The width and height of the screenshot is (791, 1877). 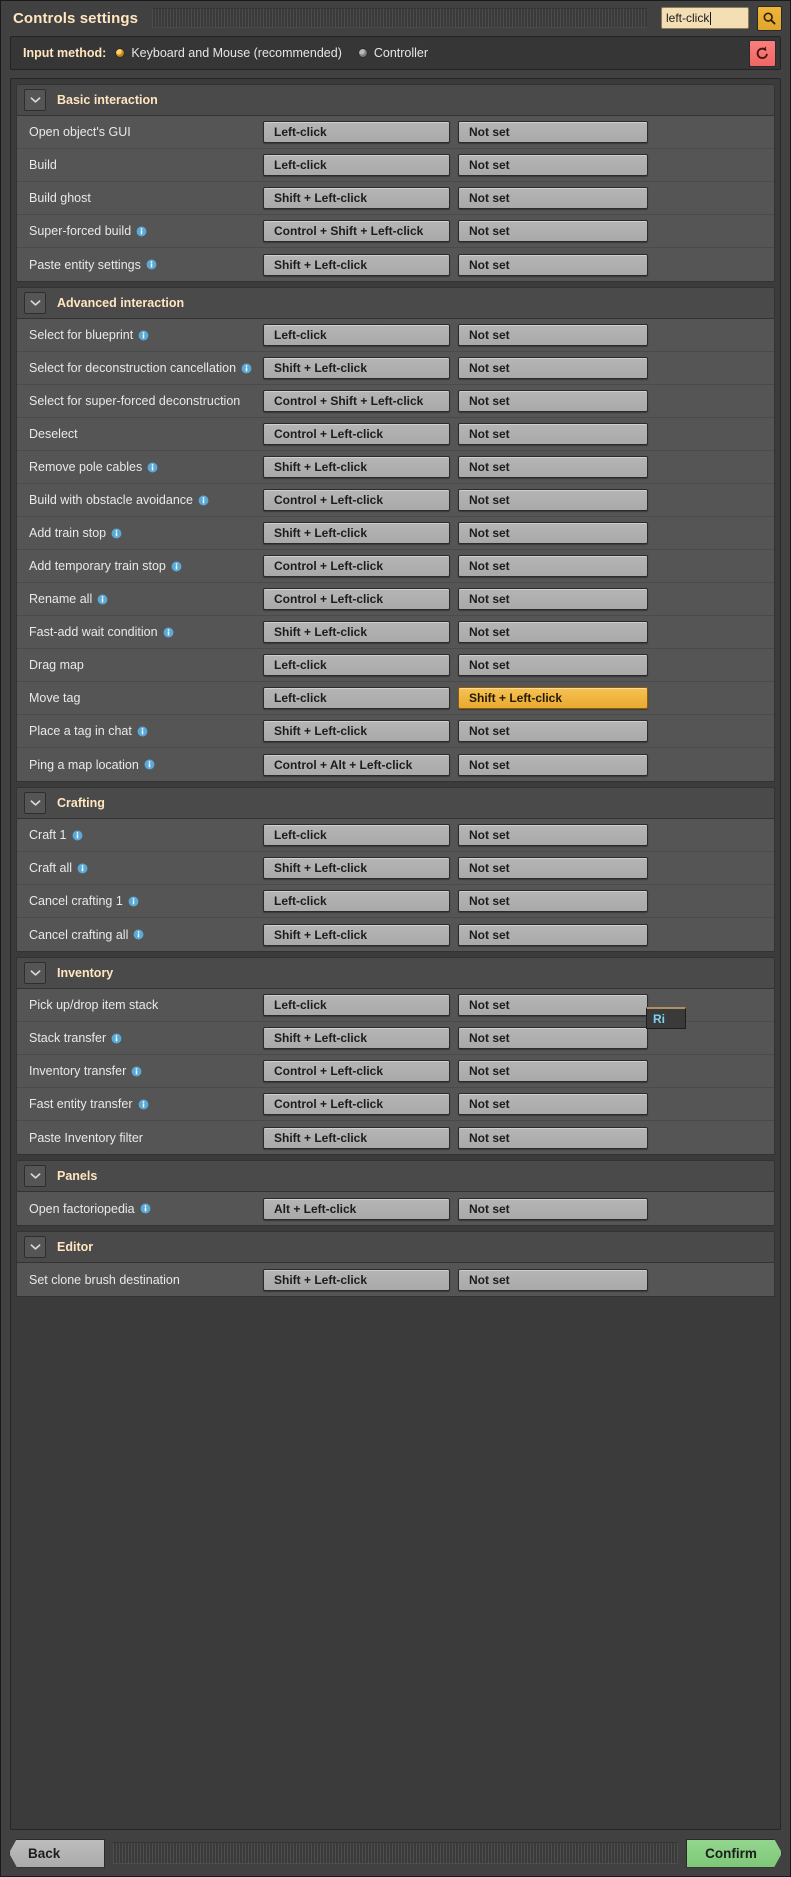 I want to click on category-header: Panels, so click(x=395, y=1176).